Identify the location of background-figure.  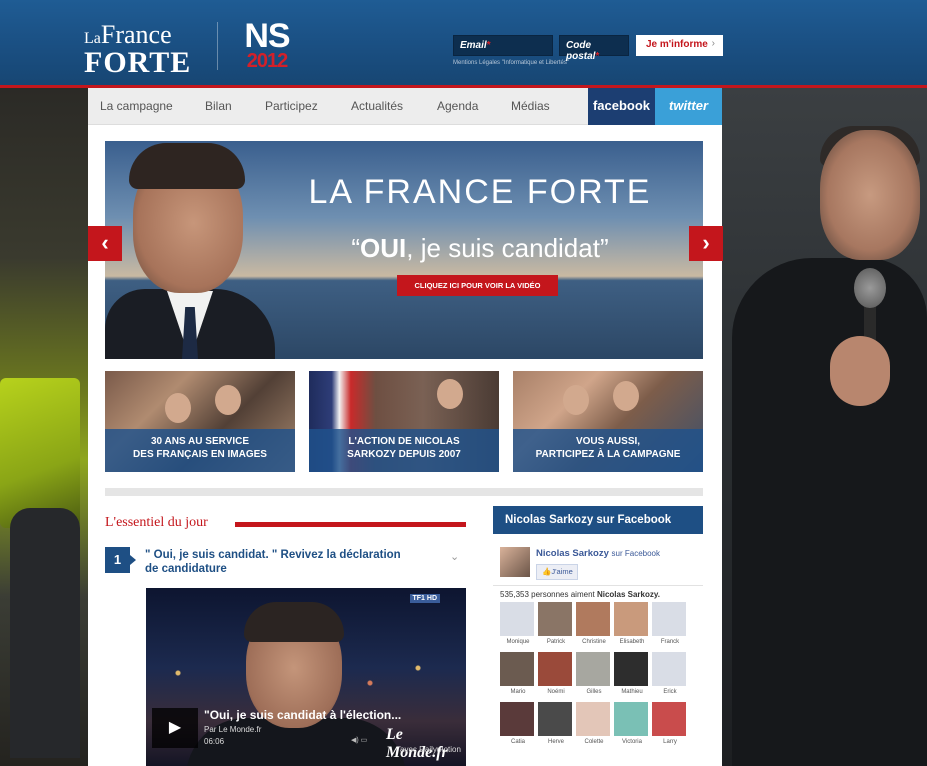
(45, 633).